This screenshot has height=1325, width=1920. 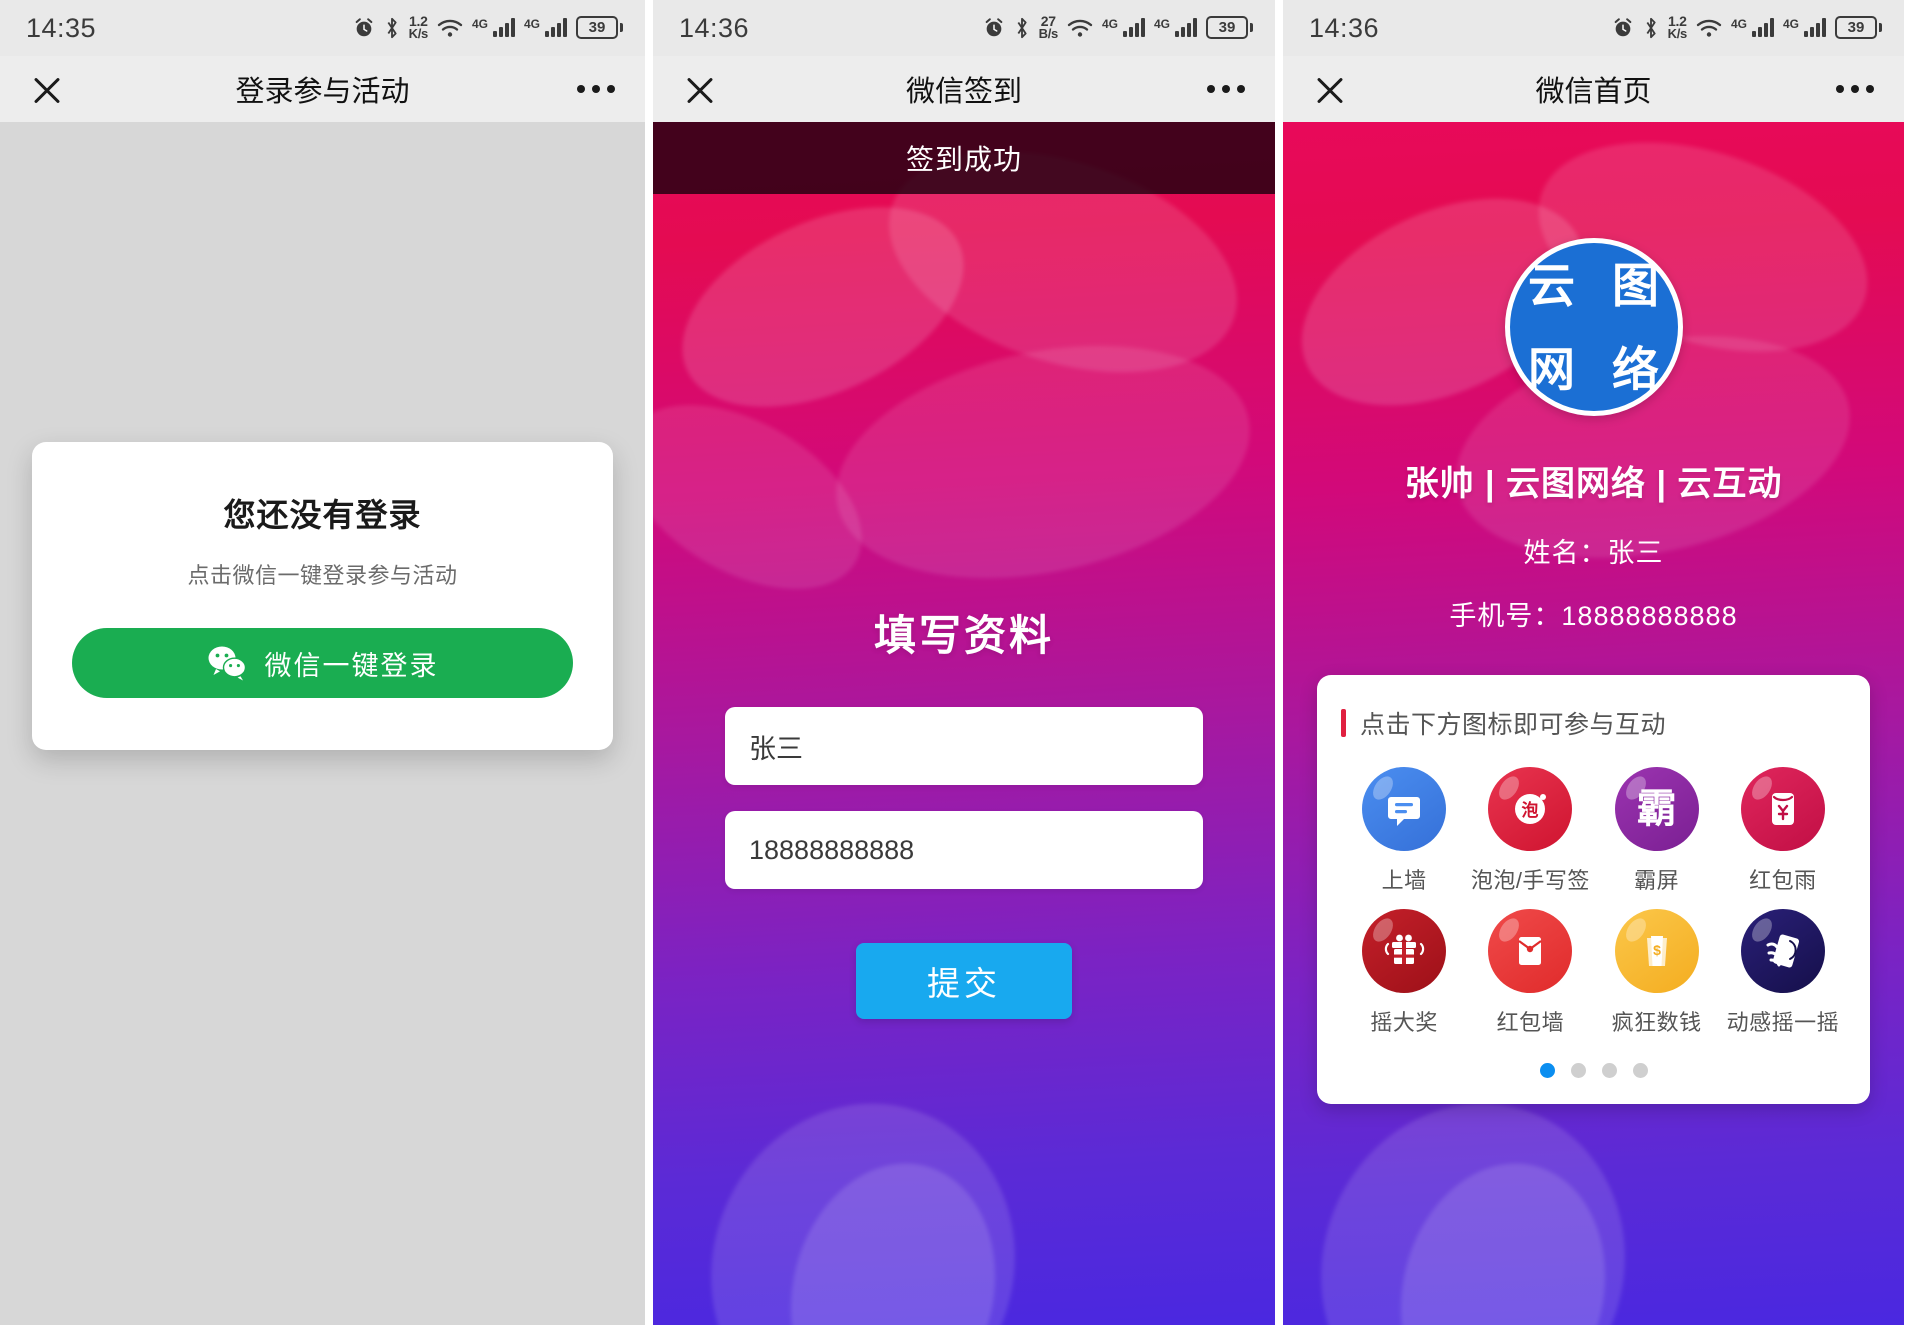 What do you see at coordinates (963, 159) in the screenshot?
I see `checkin-toast-text: 签到成功` at bounding box center [963, 159].